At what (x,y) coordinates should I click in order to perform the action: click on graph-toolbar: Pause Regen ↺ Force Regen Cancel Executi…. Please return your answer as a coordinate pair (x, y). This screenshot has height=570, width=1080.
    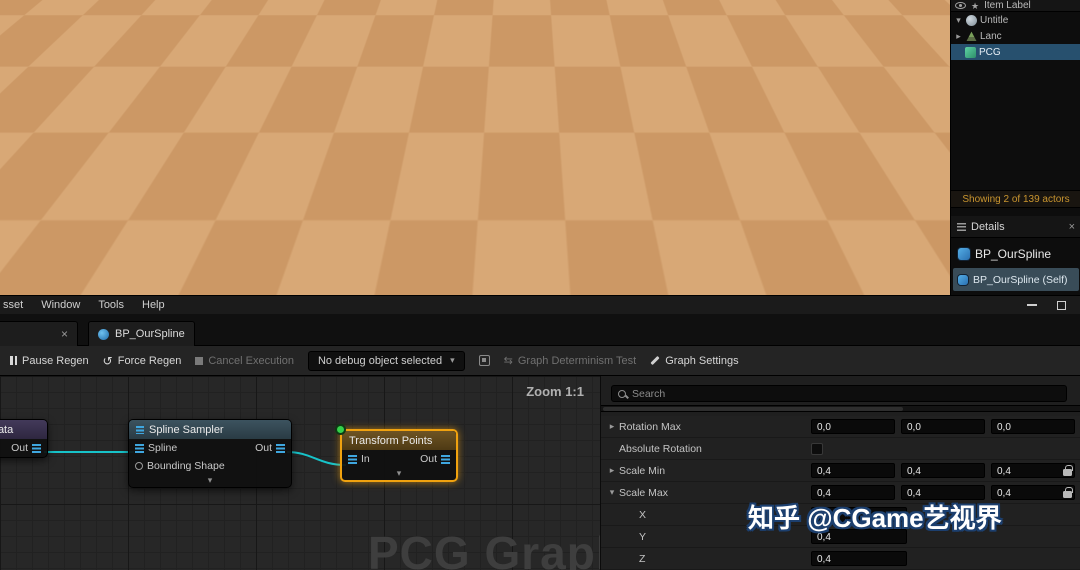
    Looking at the image, I should click on (540, 361).